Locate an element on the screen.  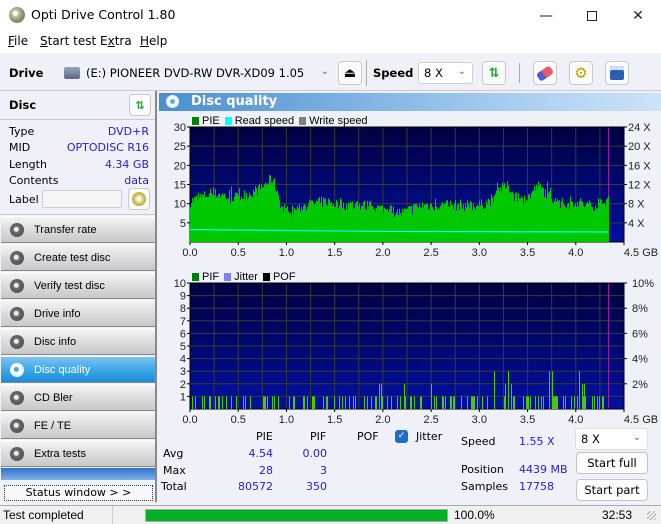
speed-select: 8 X ⌄ is located at coordinates (445, 73).